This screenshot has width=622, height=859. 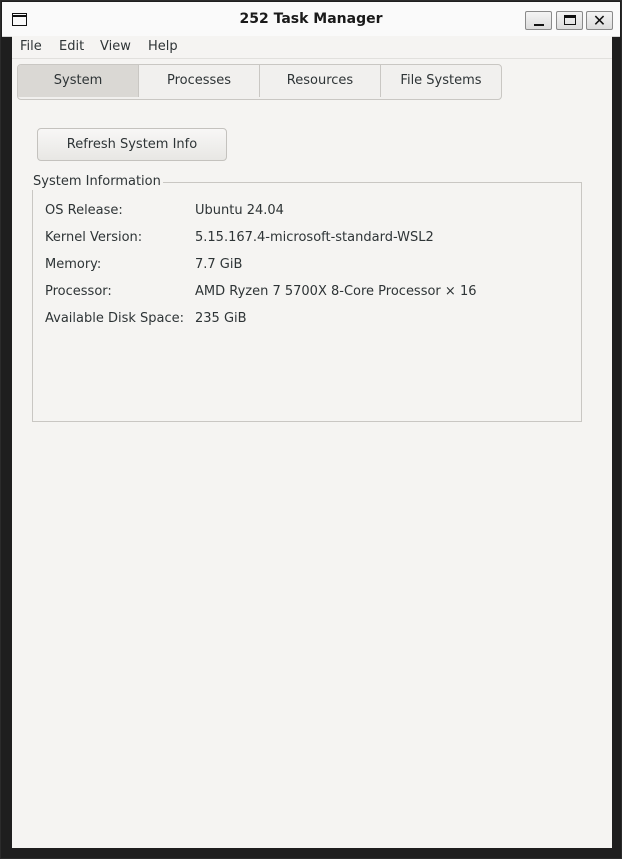 I want to click on info-label: Kernel Version:, so click(x=94, y=237).